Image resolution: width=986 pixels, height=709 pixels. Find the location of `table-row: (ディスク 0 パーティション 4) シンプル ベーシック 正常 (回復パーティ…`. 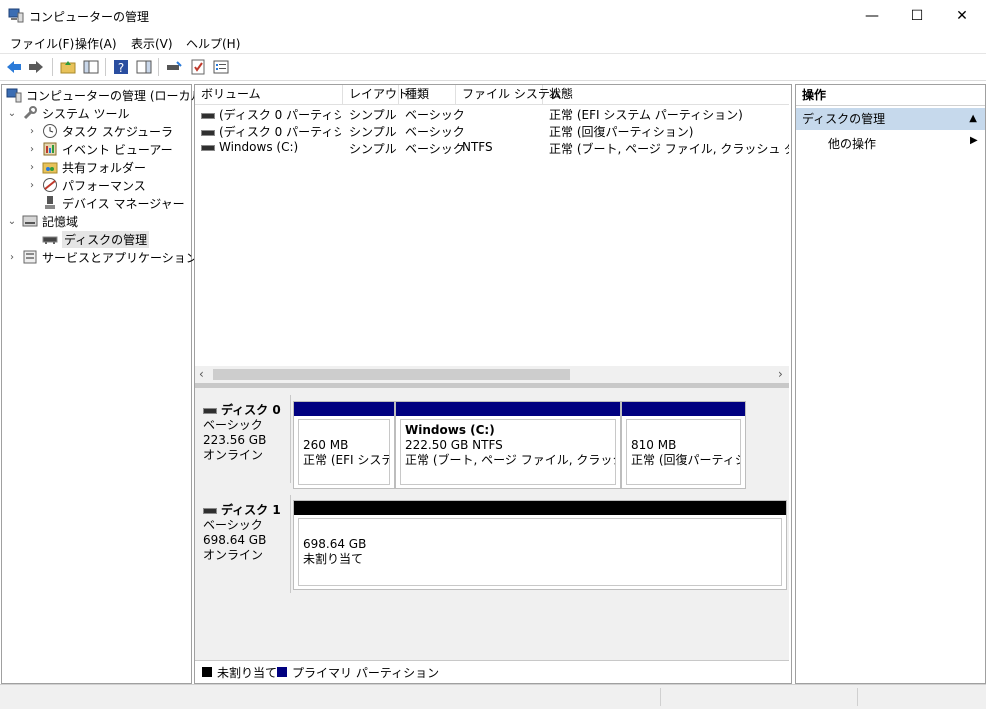

table-row: (ディスク 0 パーティション 4) シンプル ベーシック 正常 (回復パーティ… is located at coordinates (492, 130).